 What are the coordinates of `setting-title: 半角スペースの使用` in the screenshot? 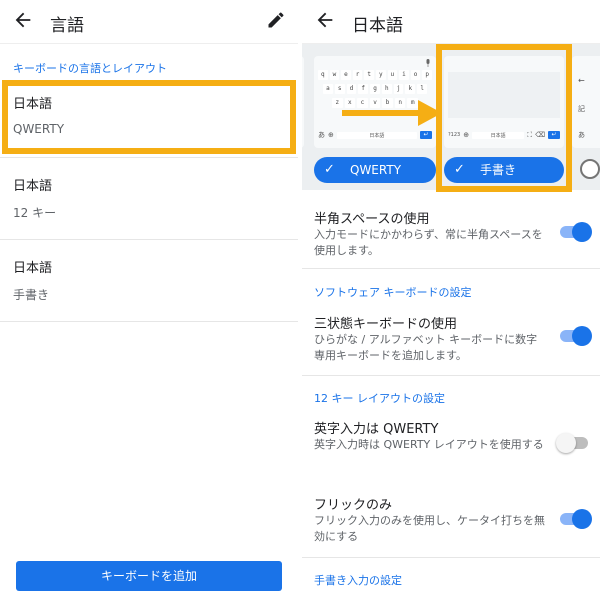 It's located at (372, 219).